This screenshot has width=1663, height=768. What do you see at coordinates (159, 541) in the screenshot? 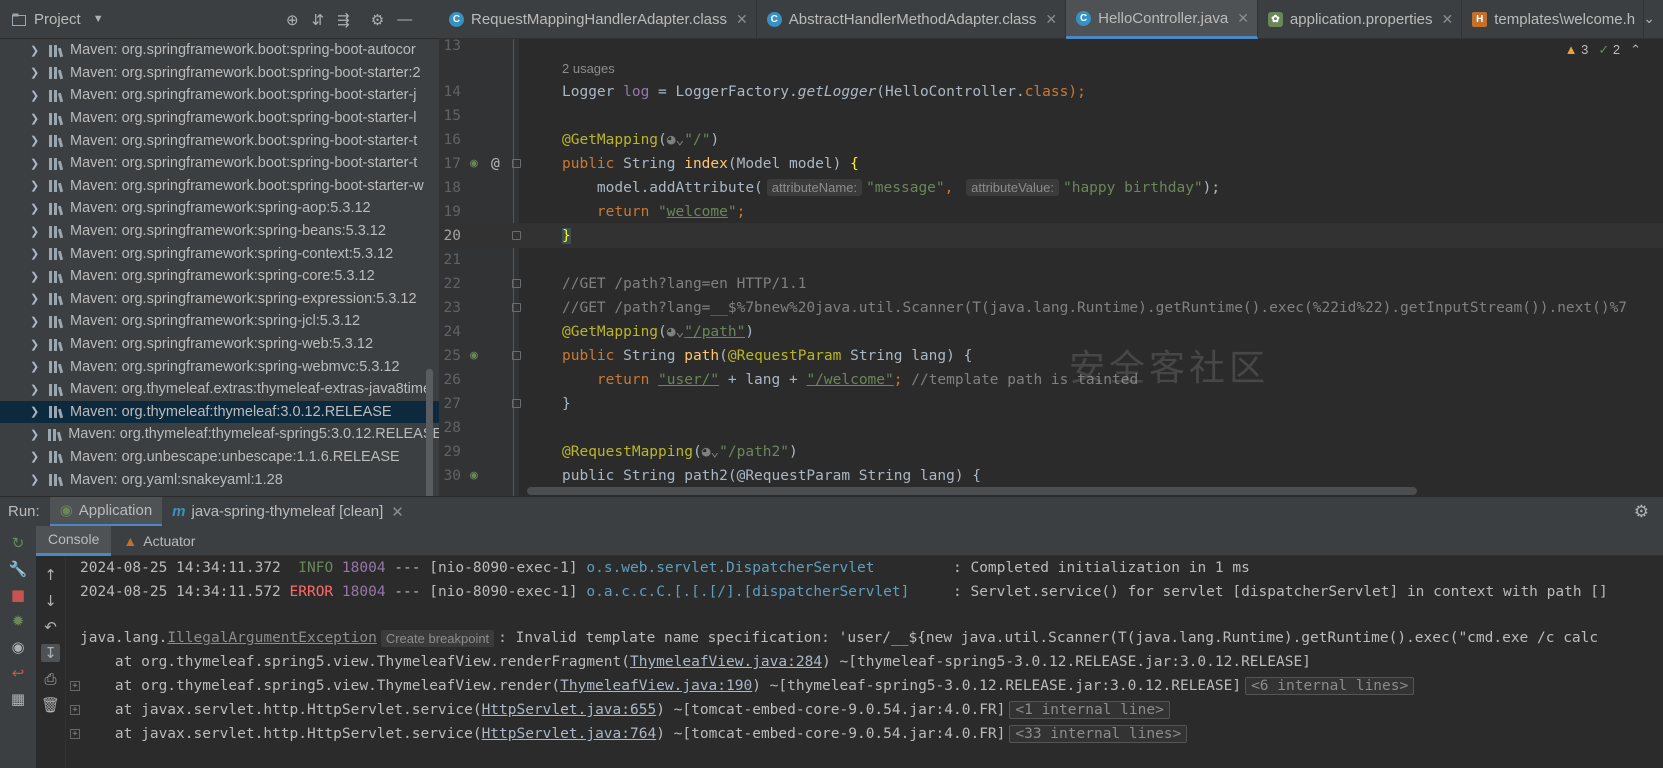
I see `tab-actuator: ▲ Actuator` at bounding box center [159, 541].